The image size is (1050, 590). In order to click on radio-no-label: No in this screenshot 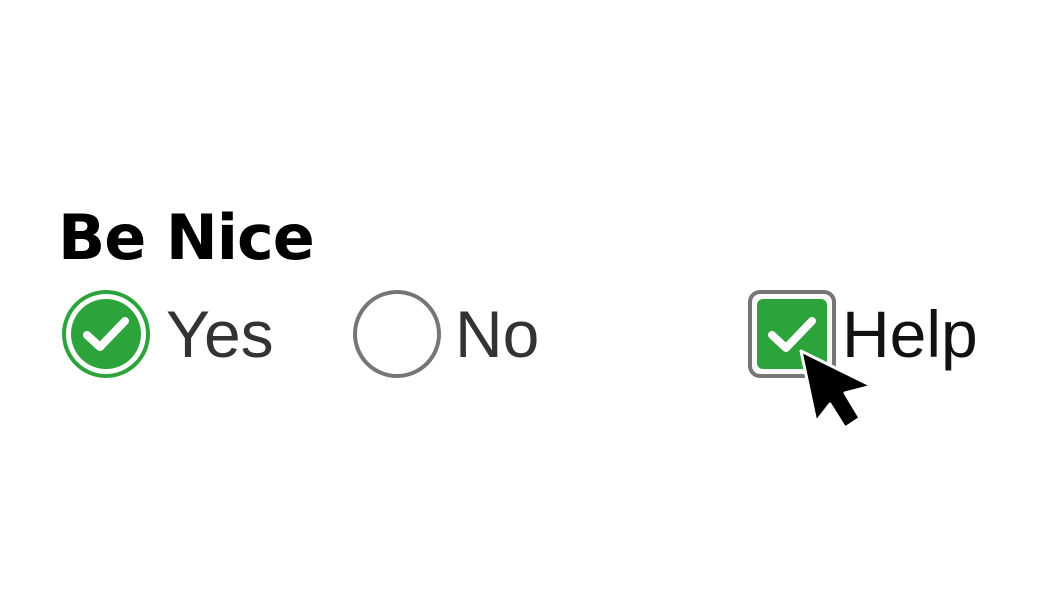, I will do `click(497, 334)`.